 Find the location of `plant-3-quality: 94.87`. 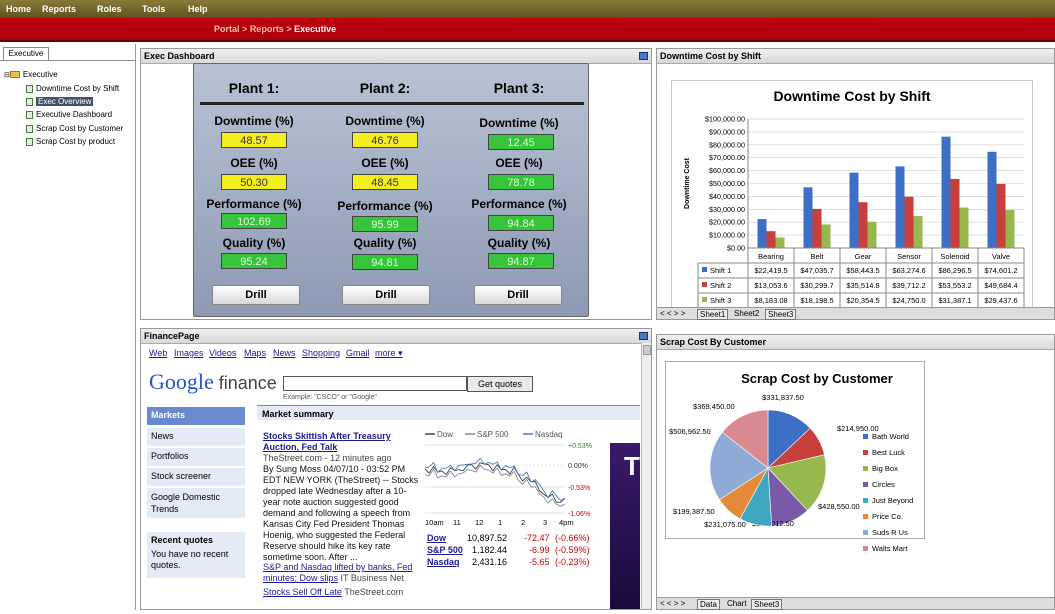

plant-3-quality: 94.87 is located at coordinates (521, 261).